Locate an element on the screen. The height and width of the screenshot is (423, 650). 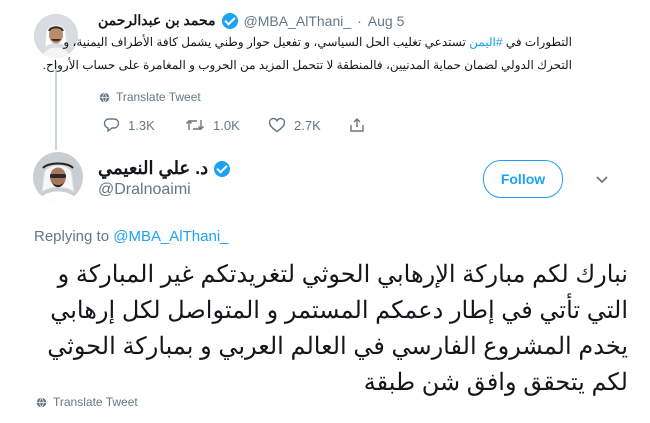
reply-user-info: د. علي النعيمي @Dralnoaimi is located at coordinates (228, 178).